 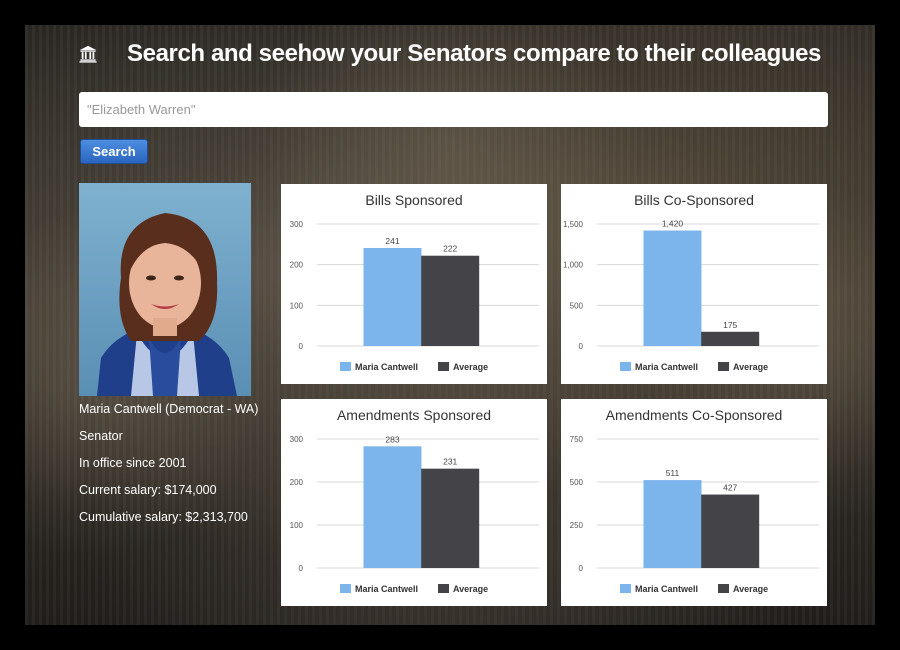 What do you see at coordinates (414, 415) in the screenshot?
I see `chart-title: Amendments Sponsored` at bounding box center [414, 415].